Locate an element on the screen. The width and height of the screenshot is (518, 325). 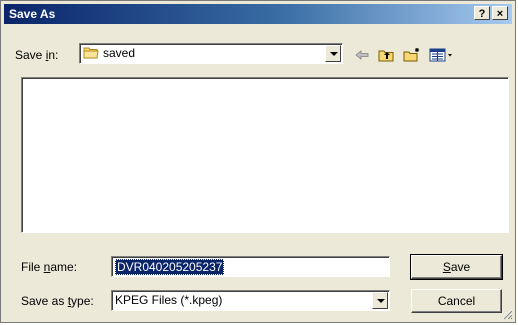
save-as-type-value: KPEG Files (*.kpeg) is located at coordinates (169, 300).